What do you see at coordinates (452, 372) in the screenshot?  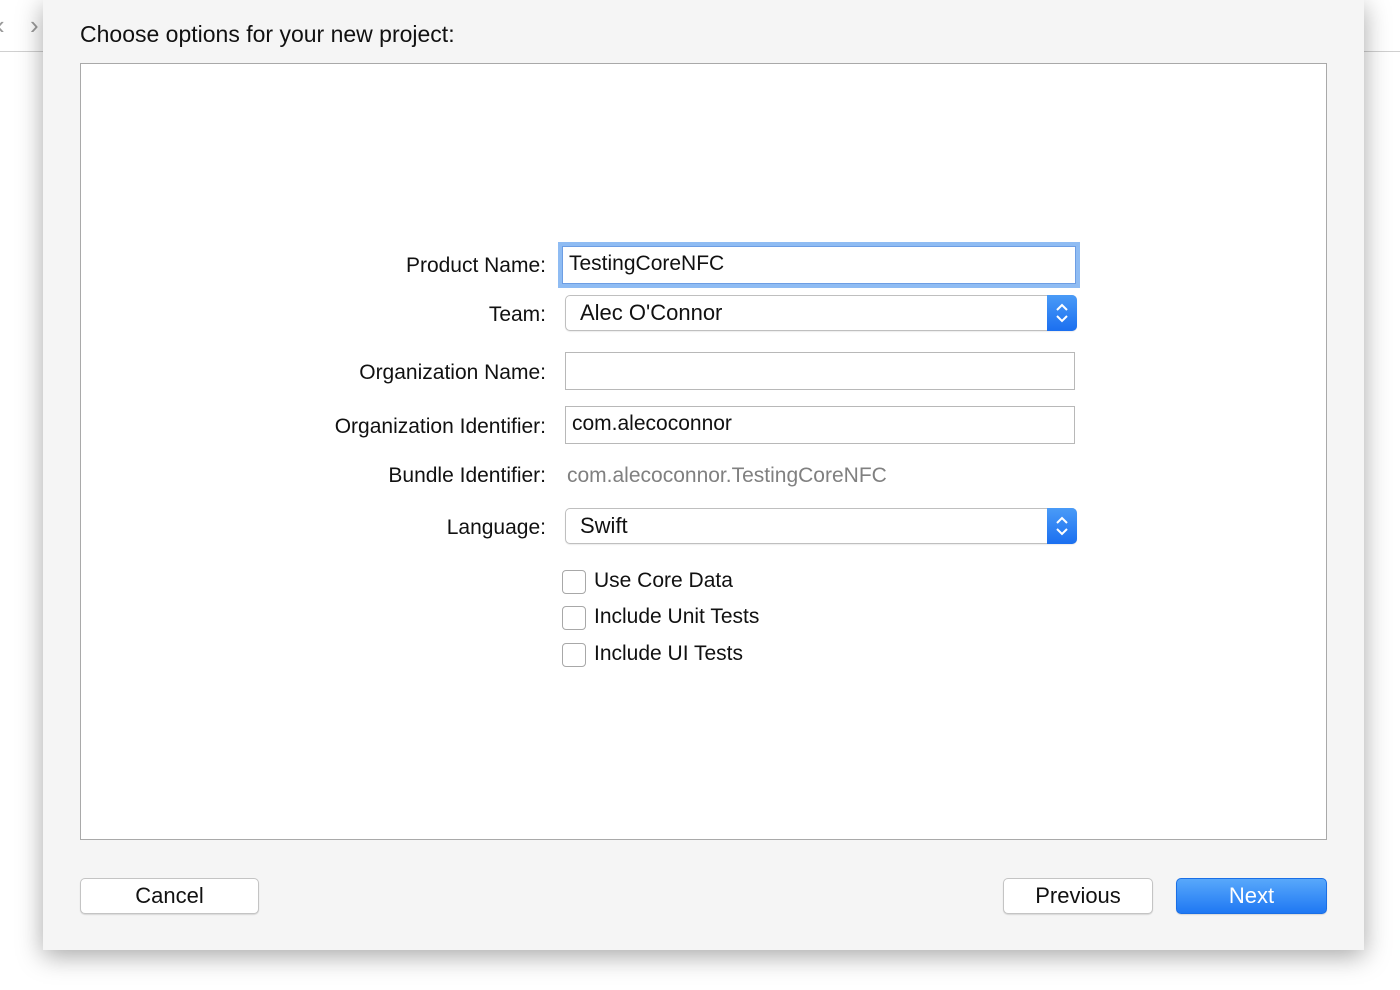 I see `organization-name-label: Organization Name:` at bounding box center [452, 372].